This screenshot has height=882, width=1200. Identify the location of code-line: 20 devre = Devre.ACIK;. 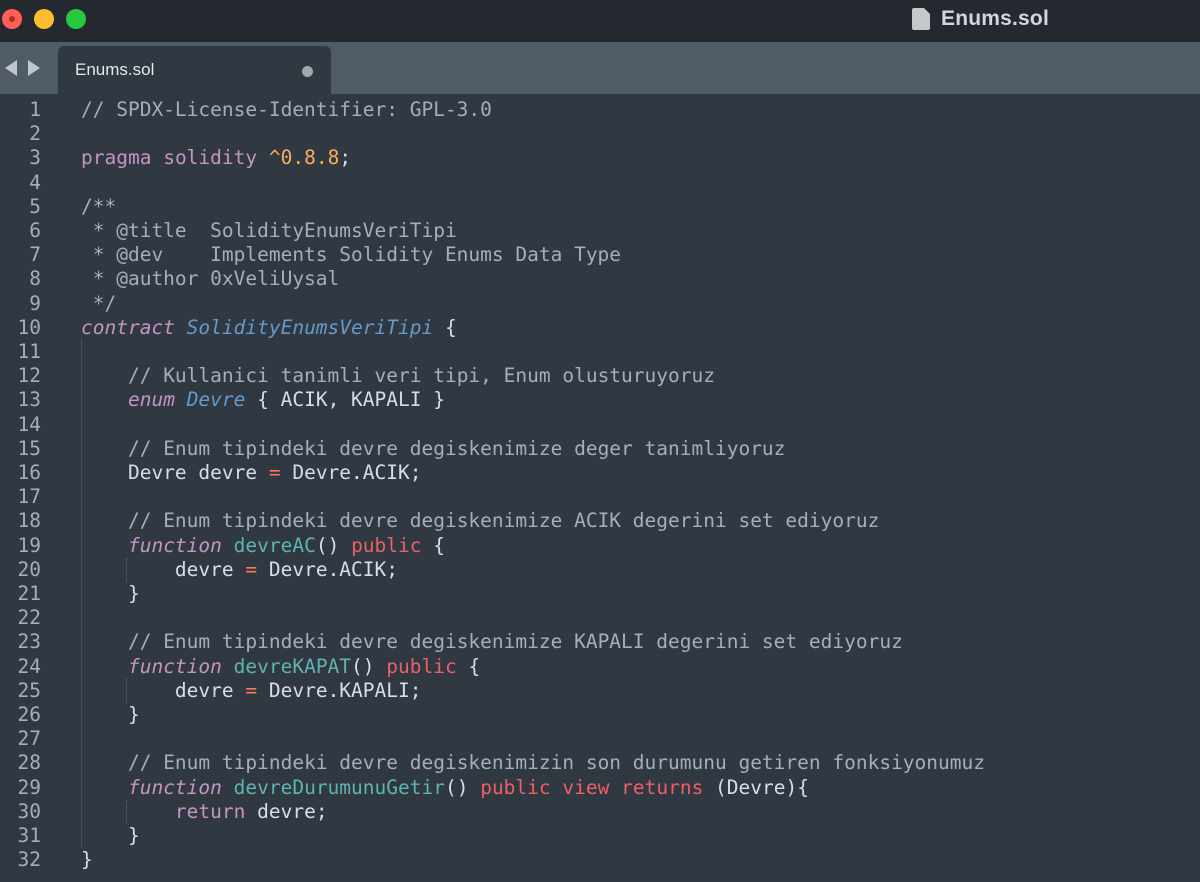
(600, 570).